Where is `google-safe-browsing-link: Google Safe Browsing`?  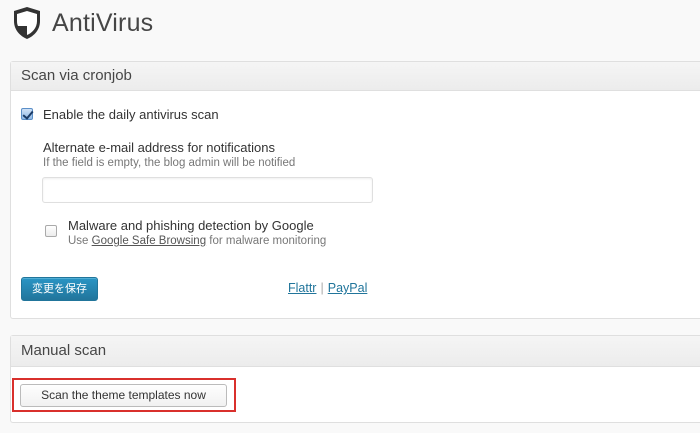
google-safe-browsing-link: Google Safe Browsing is located at coordinates (149, 241).